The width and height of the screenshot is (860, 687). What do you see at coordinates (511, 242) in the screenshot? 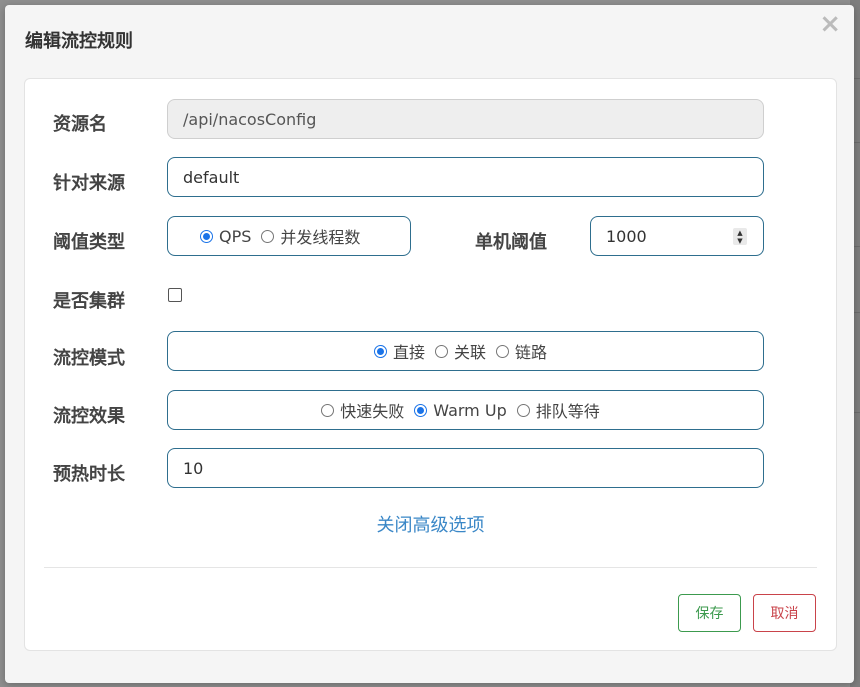
I see `threshold-label: 单机阈值` at bounding box center [511, 242].